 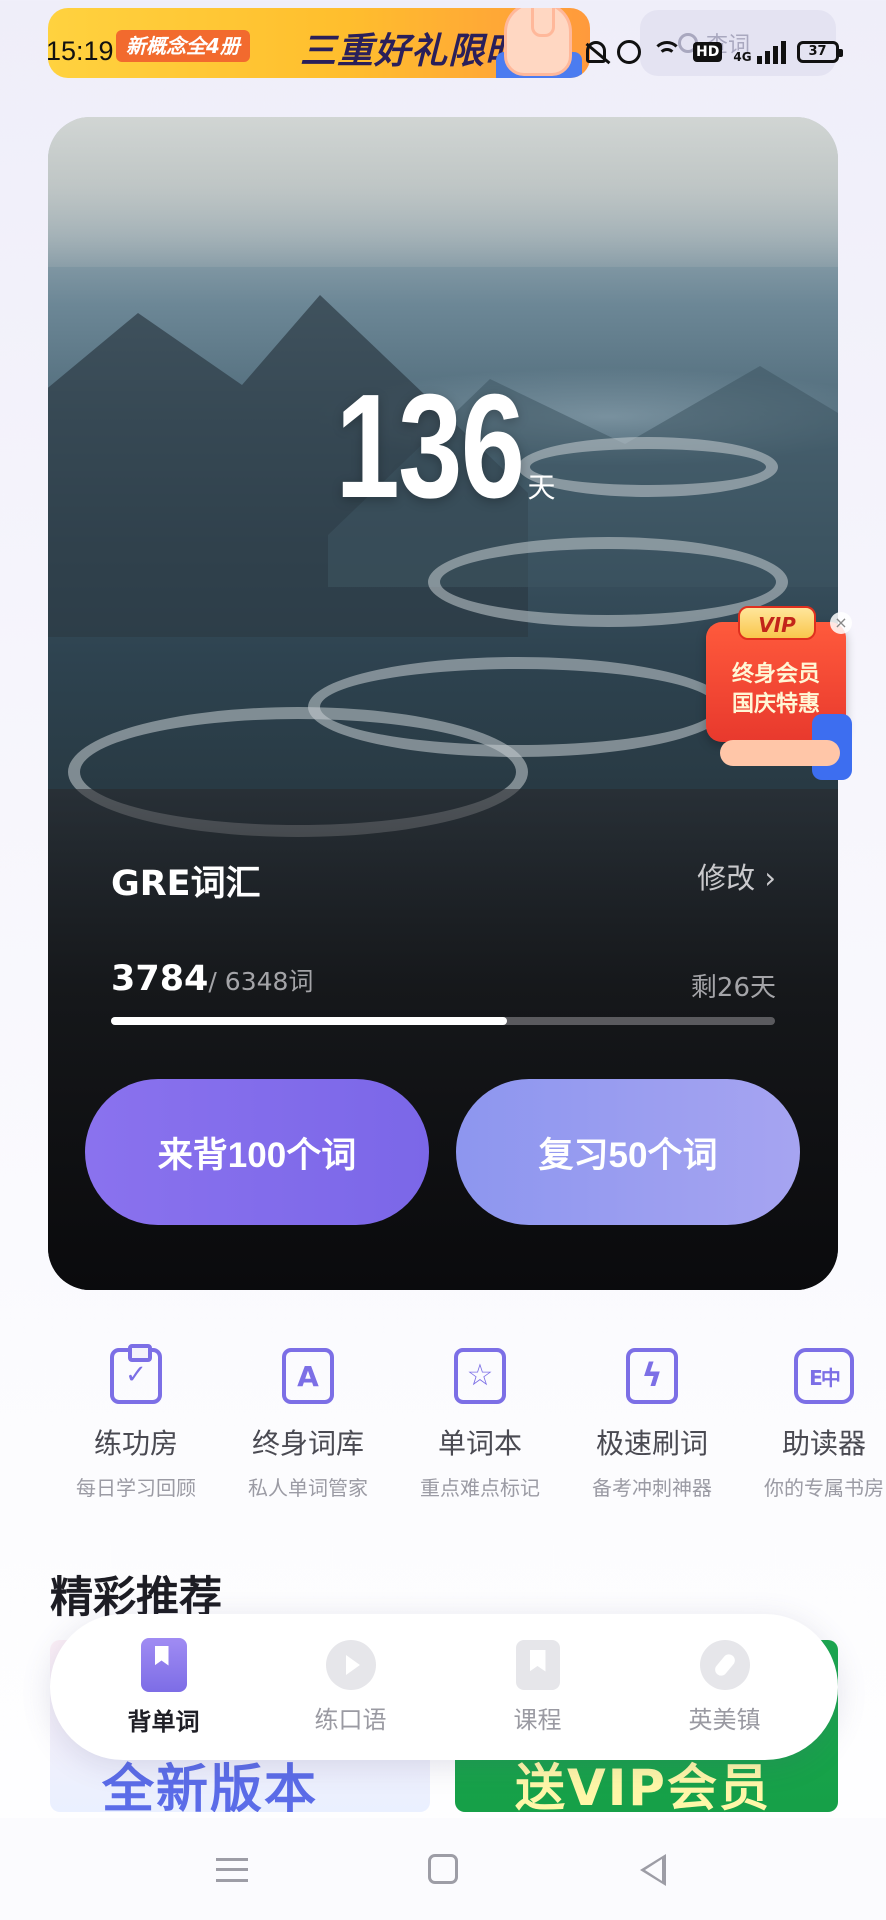 What do you see at coordinates (652, 1376) in the screenshot?
I see `bolt-card-icon` at bounding box center [652, 1376].